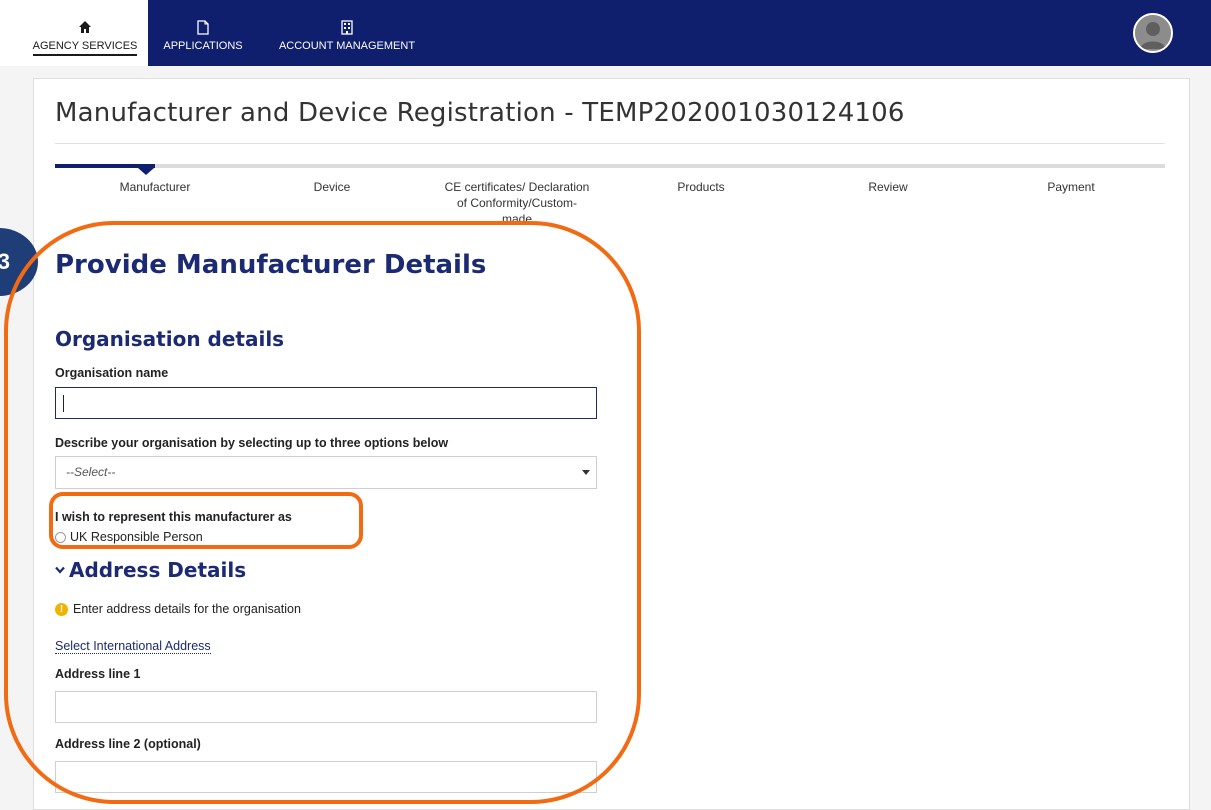 This screenshot has width=1211, height=810. What do you see at coordinates (347, 27) in the screenshot?
I see `building-icon` at bounding box center [347, 27].